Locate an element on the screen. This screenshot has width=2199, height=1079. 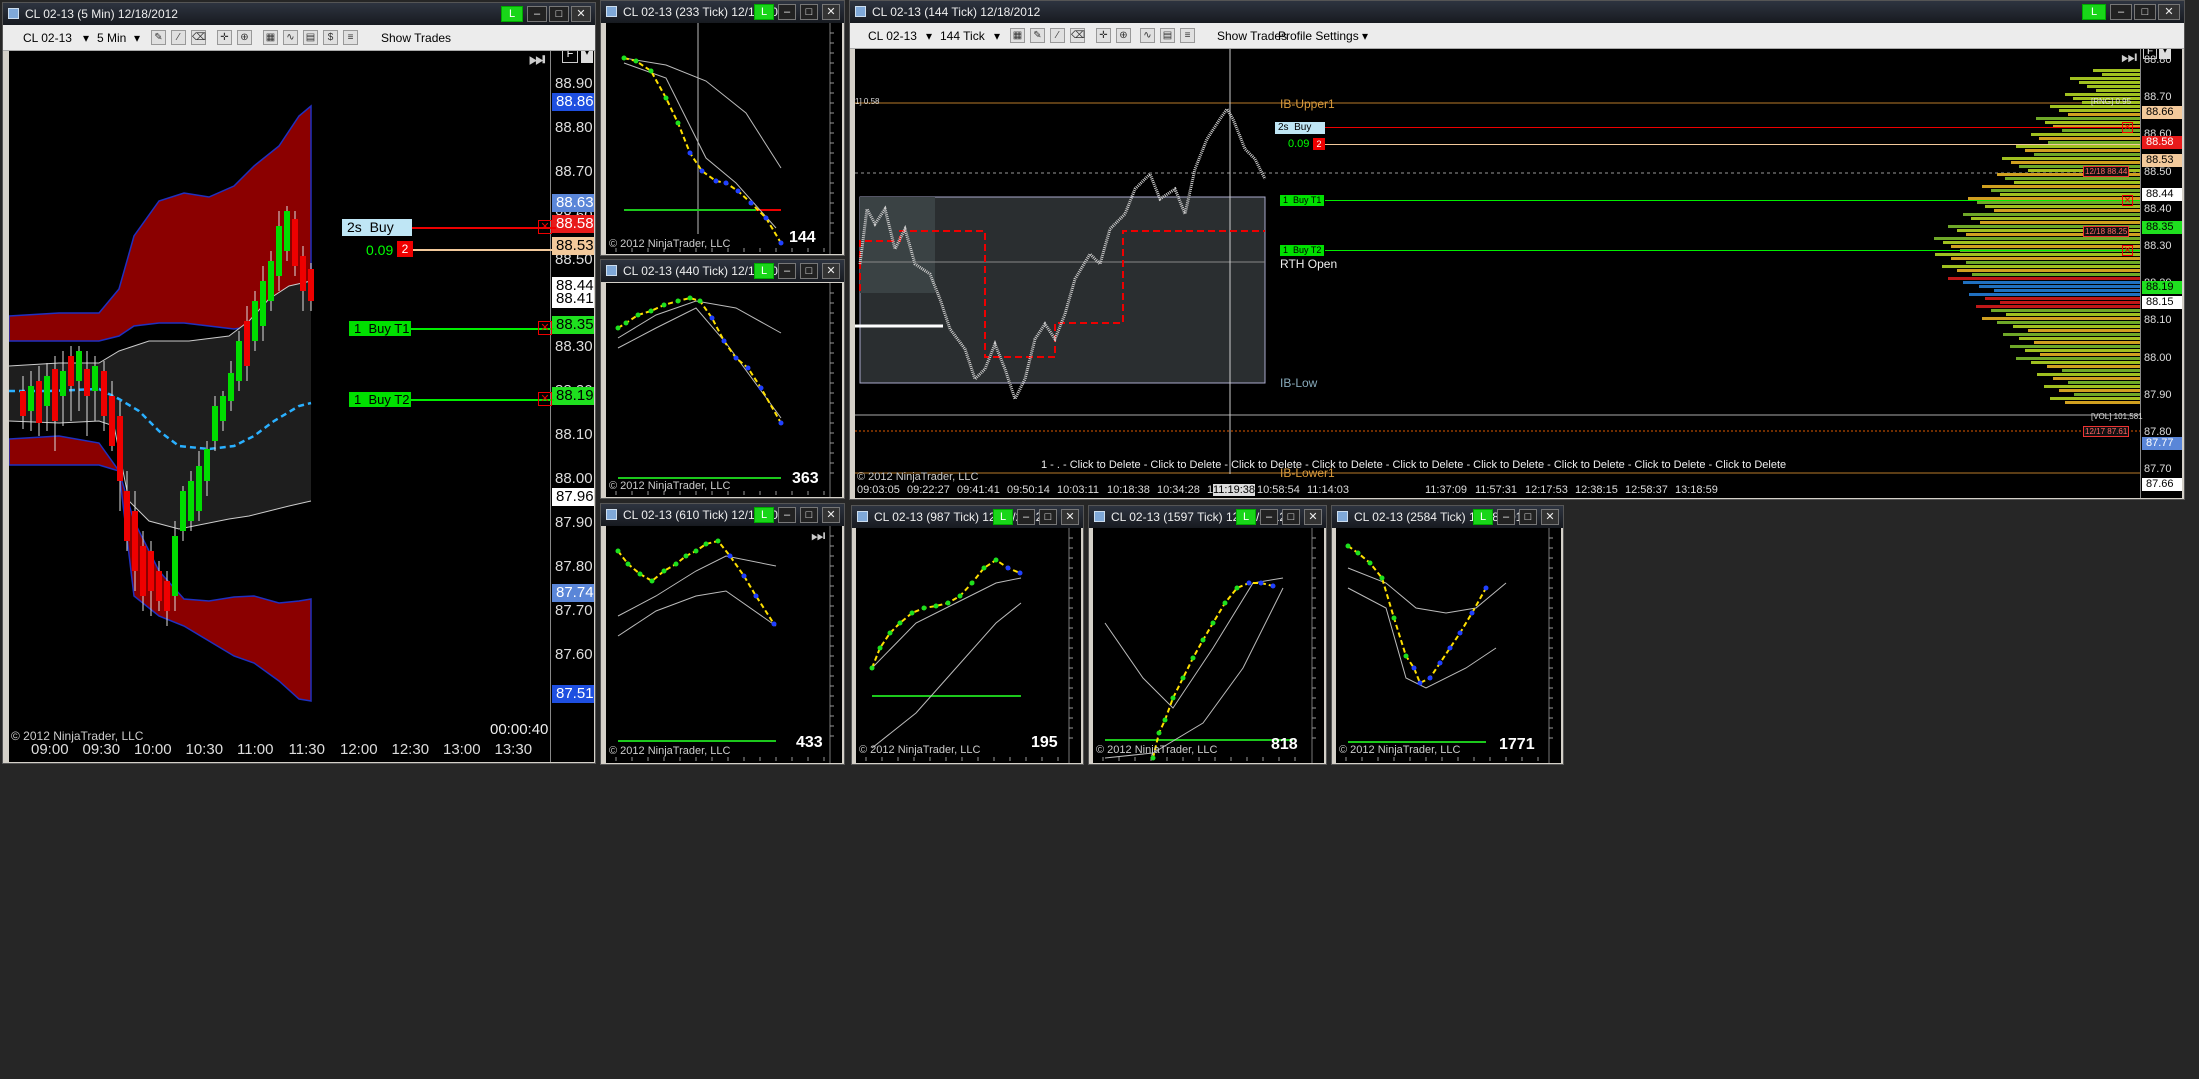
zoom-icon: ⊕ is located at coordinates (244, 37).